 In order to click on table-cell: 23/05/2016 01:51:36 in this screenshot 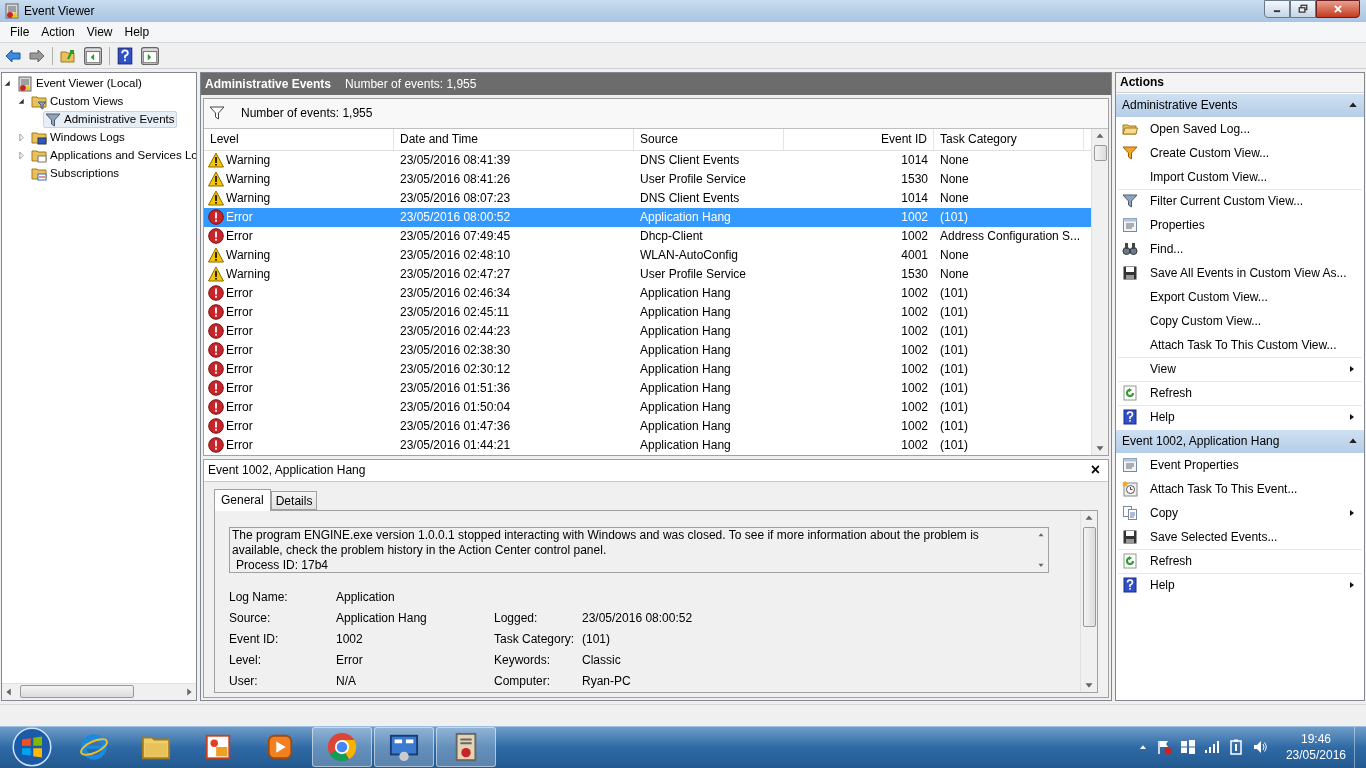, I will do `click(455, 388)`.